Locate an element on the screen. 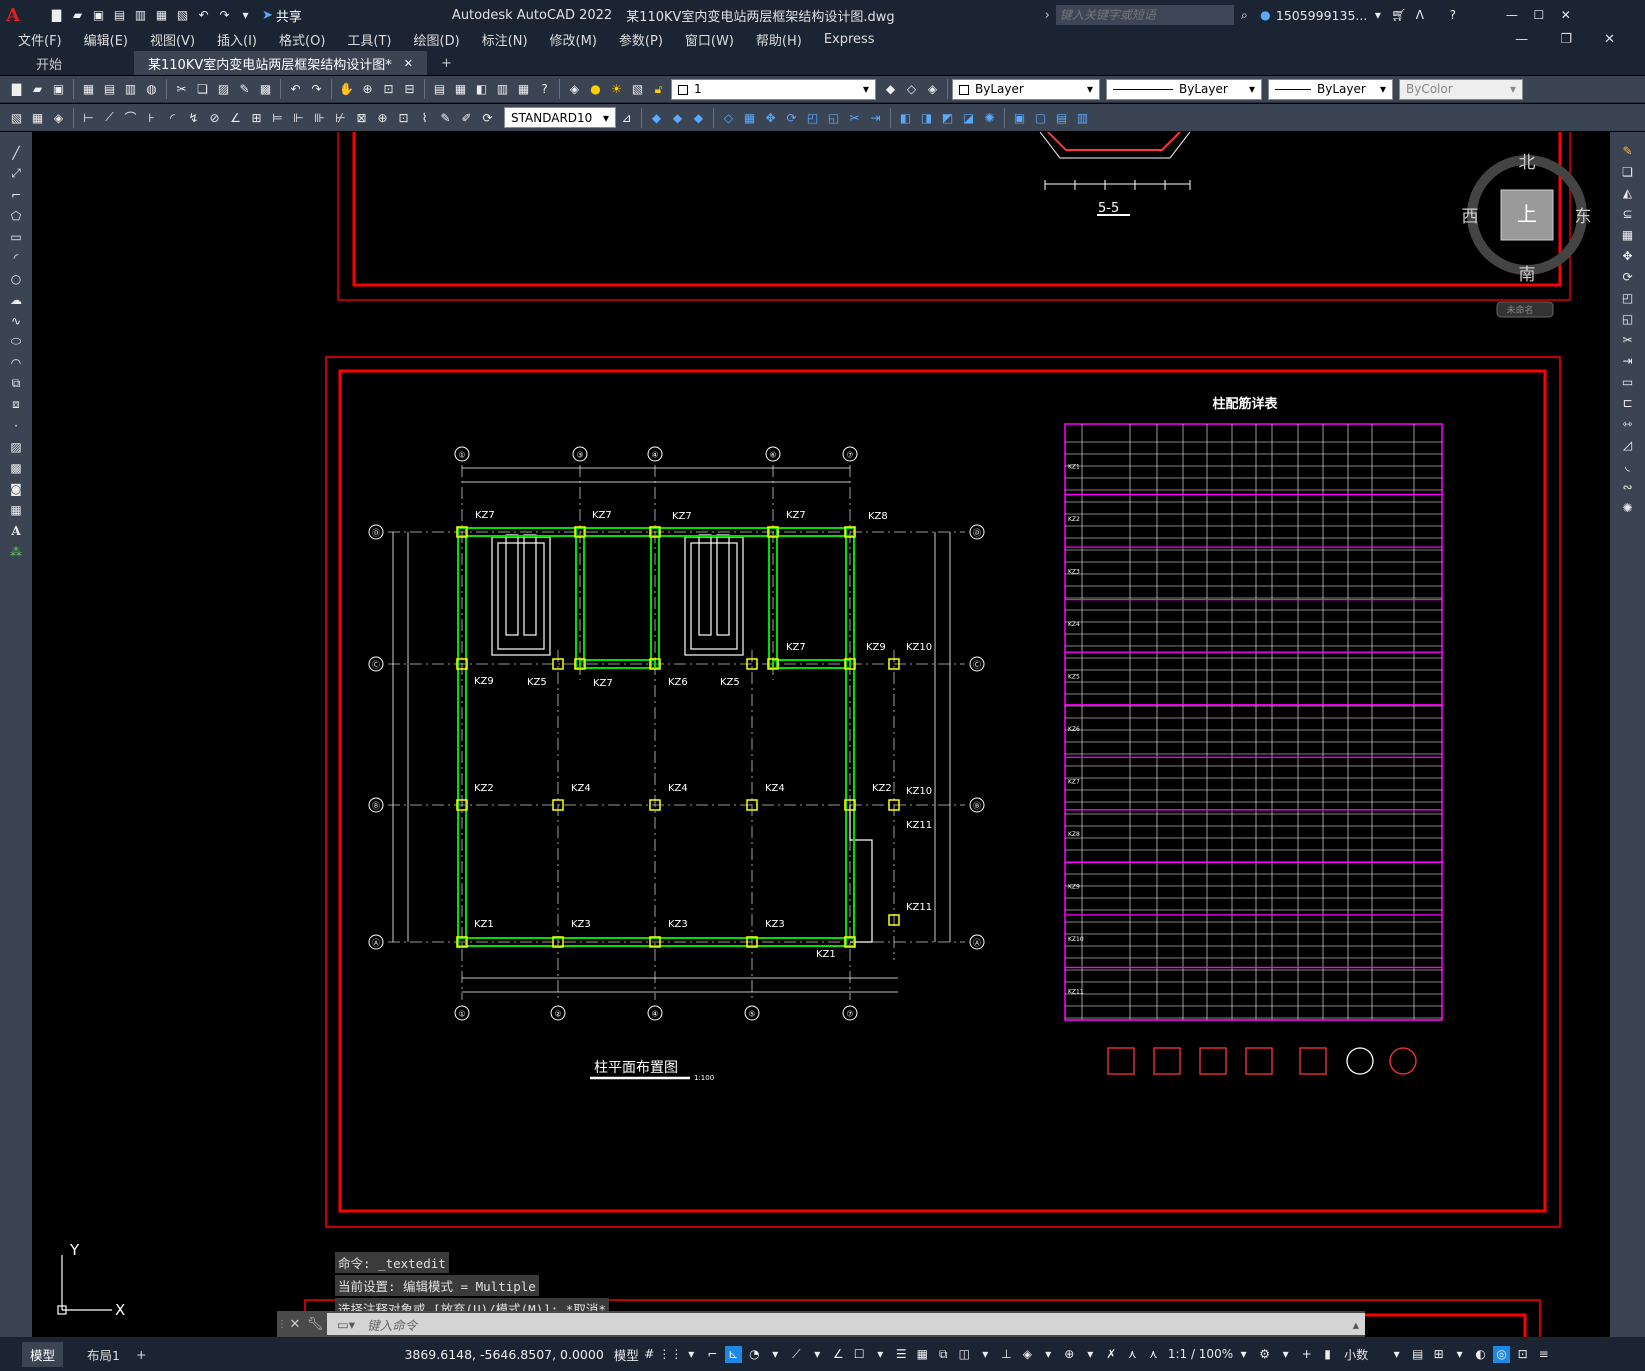  dynamic-ucs-icon: ⊥ is located at coordinates (1006, 1354).